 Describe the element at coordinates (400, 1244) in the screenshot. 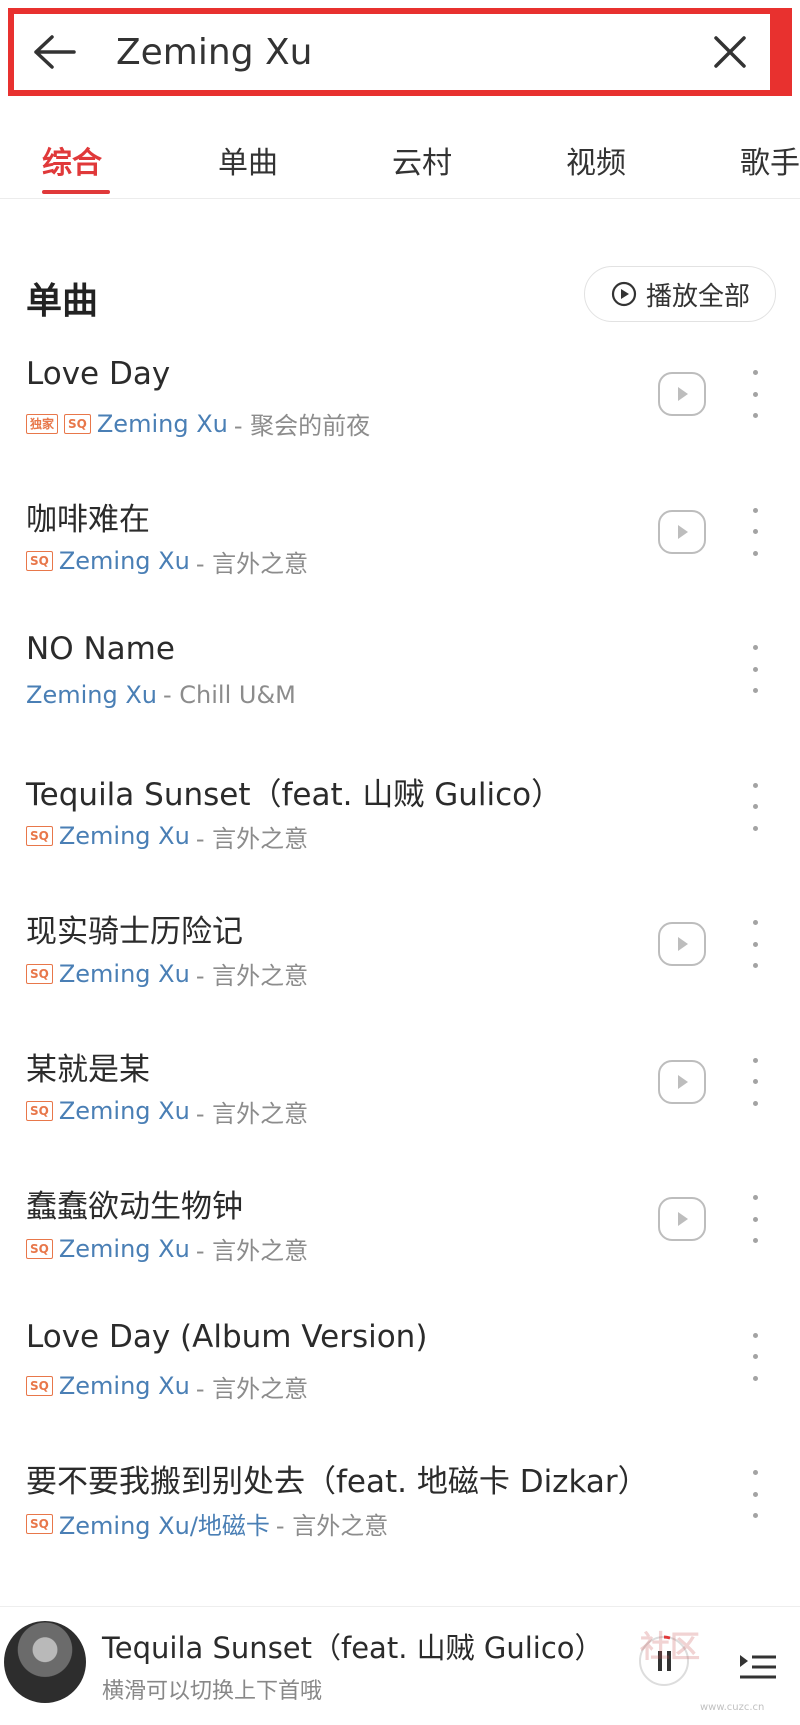

I see `song-row: 蠢蠢欲动生物钟 SQ Zeming Xu - 言外之意` at that location.